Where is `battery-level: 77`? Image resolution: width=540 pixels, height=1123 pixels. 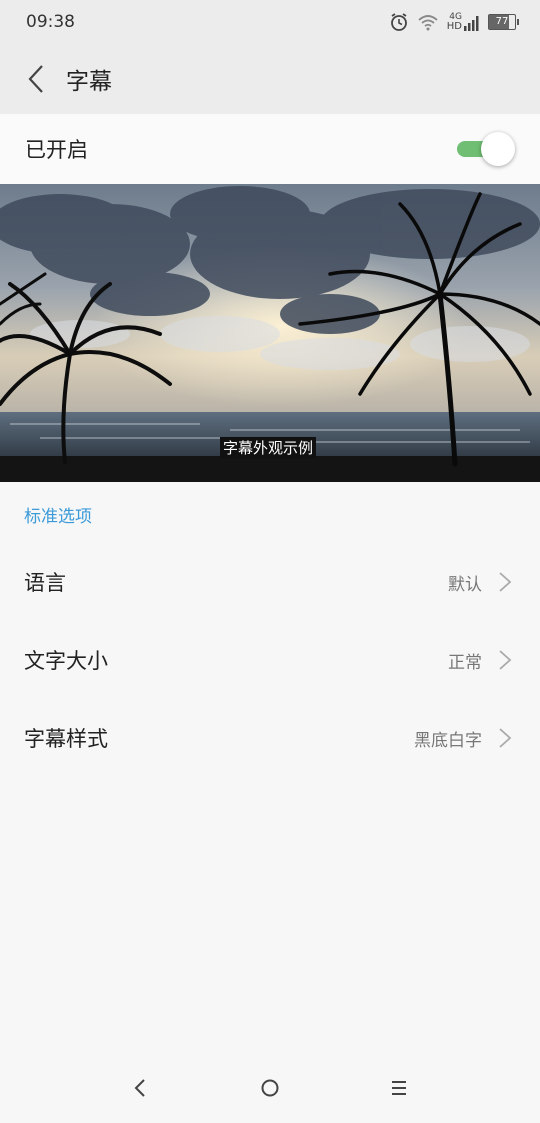
battery-level: 77 is located at coordinates (502, 21).